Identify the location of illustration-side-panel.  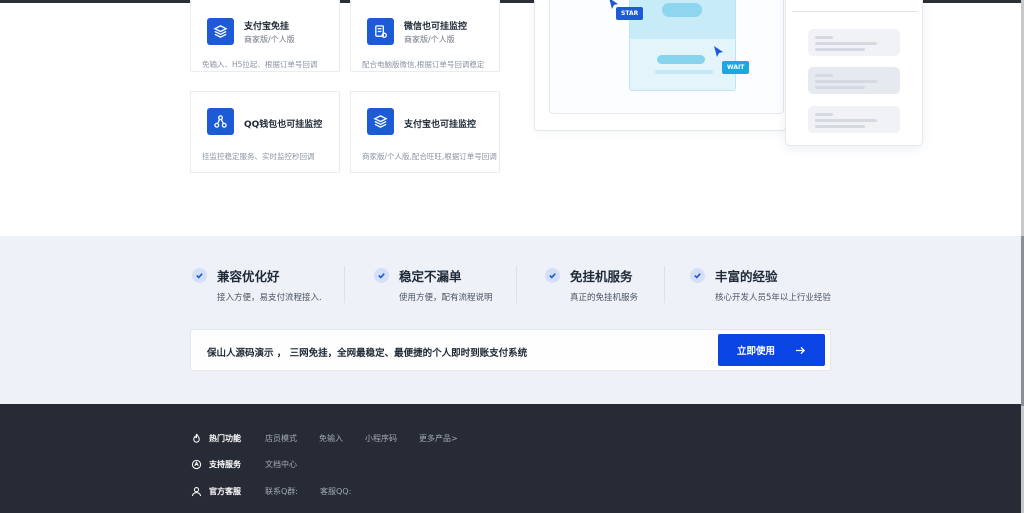
(854, 73).